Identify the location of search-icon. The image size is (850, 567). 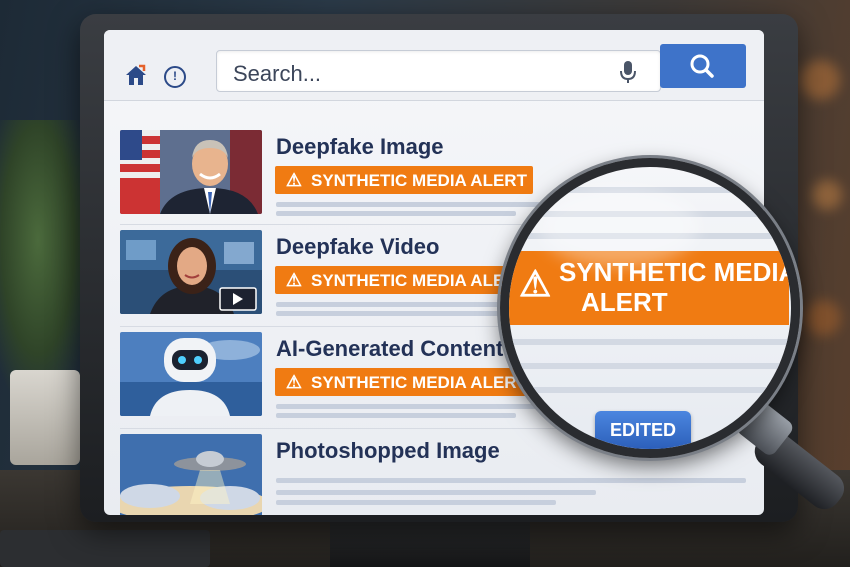
(702, 66).